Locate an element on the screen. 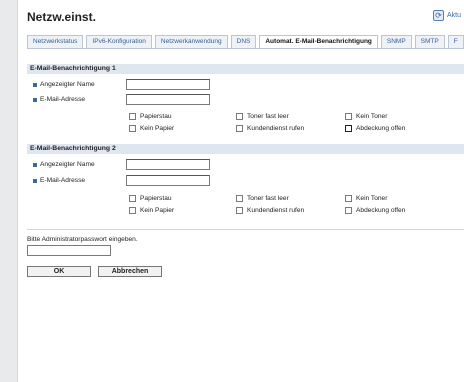 The height and width of the screenshot is (382, 464). tab-ipv6-config: IPv6-Konfiguration is located at coordinates (119, 42).